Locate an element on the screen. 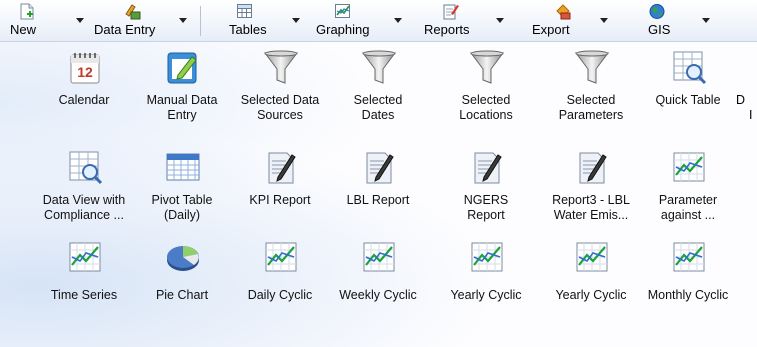  toolbar-data-entry-label: Data Entry is located at coordinates (125, 29).